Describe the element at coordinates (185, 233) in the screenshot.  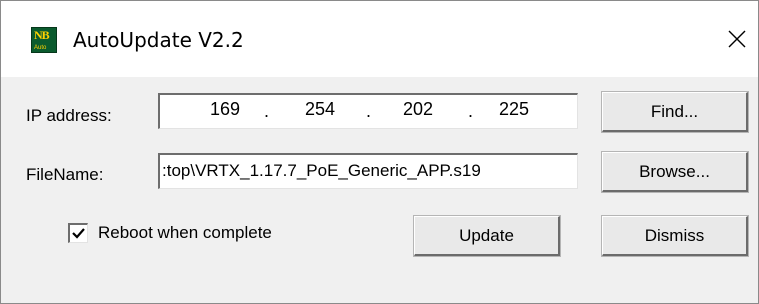
I see `reboot-label: Reboot when complete` at that location.